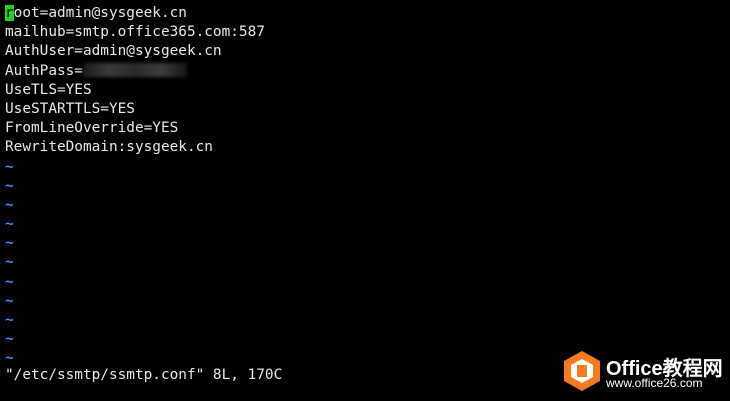  What do you see at coordinates (92, 128) in the screenshot?
I see `config-line-fromlineoverride: FromLineOverride=YES` at bounding box center [92, 128].